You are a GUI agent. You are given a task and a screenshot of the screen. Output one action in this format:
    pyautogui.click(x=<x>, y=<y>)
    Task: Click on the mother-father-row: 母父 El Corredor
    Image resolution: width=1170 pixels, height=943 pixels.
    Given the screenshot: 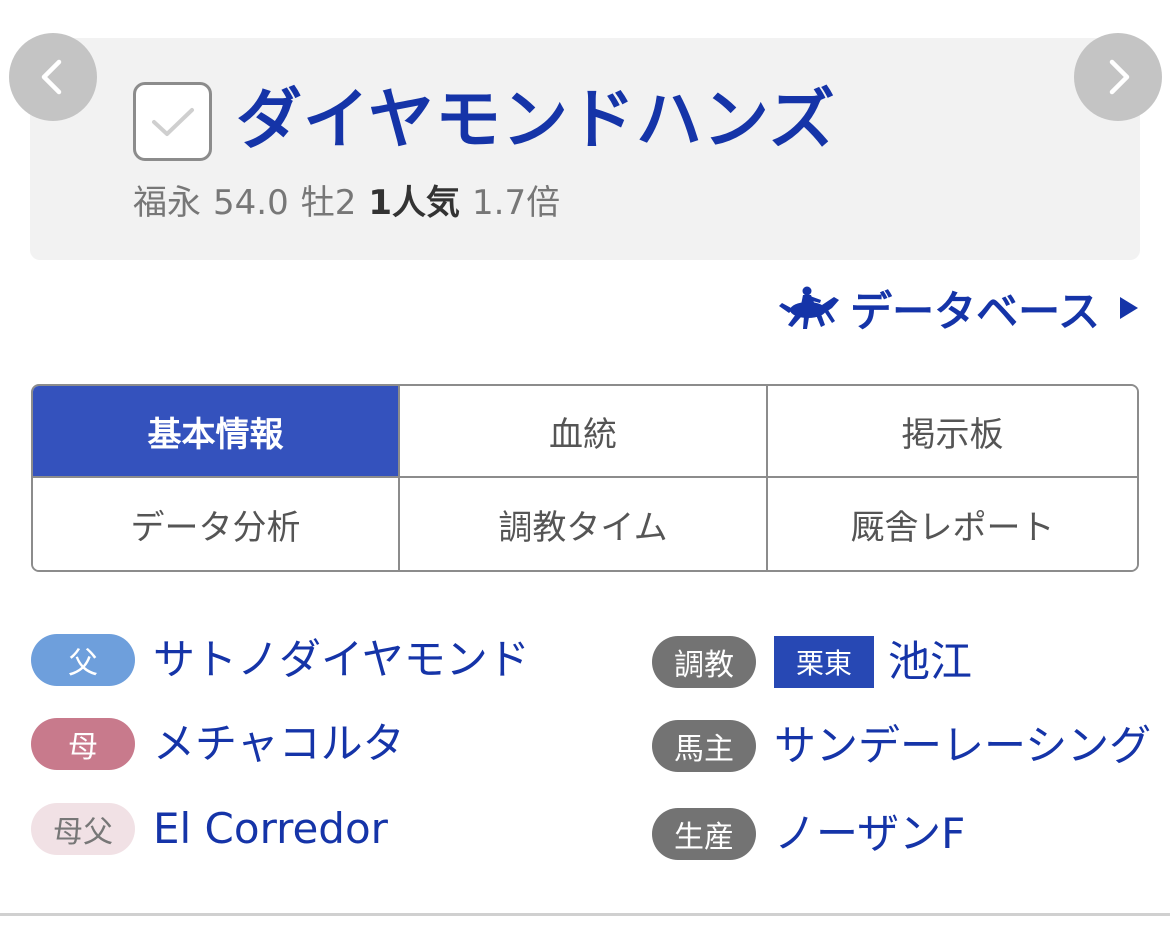 What is the action you would take?
    pyautogui.click(x=209, y=829)
    